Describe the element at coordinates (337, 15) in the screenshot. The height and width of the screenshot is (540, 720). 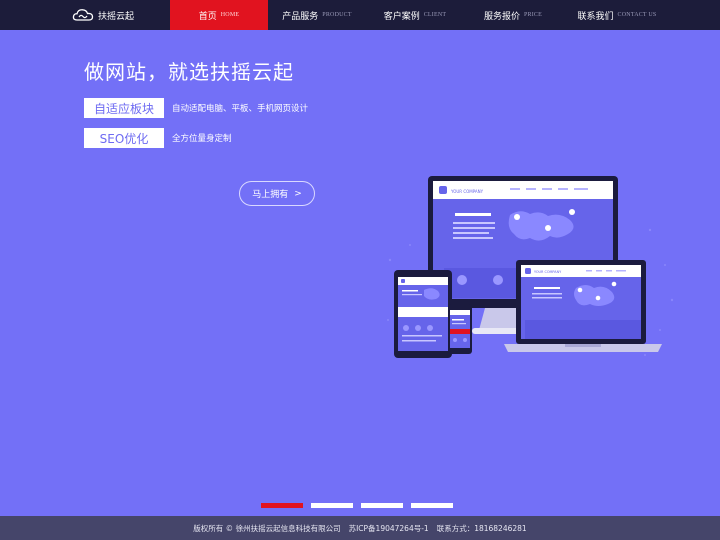
I see `nav-item-en-label: PRODUCT` at that location.